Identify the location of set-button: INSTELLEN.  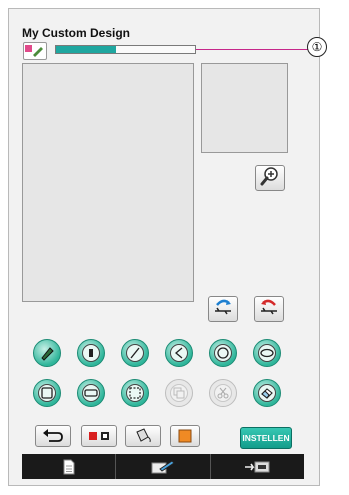
(266, 438).